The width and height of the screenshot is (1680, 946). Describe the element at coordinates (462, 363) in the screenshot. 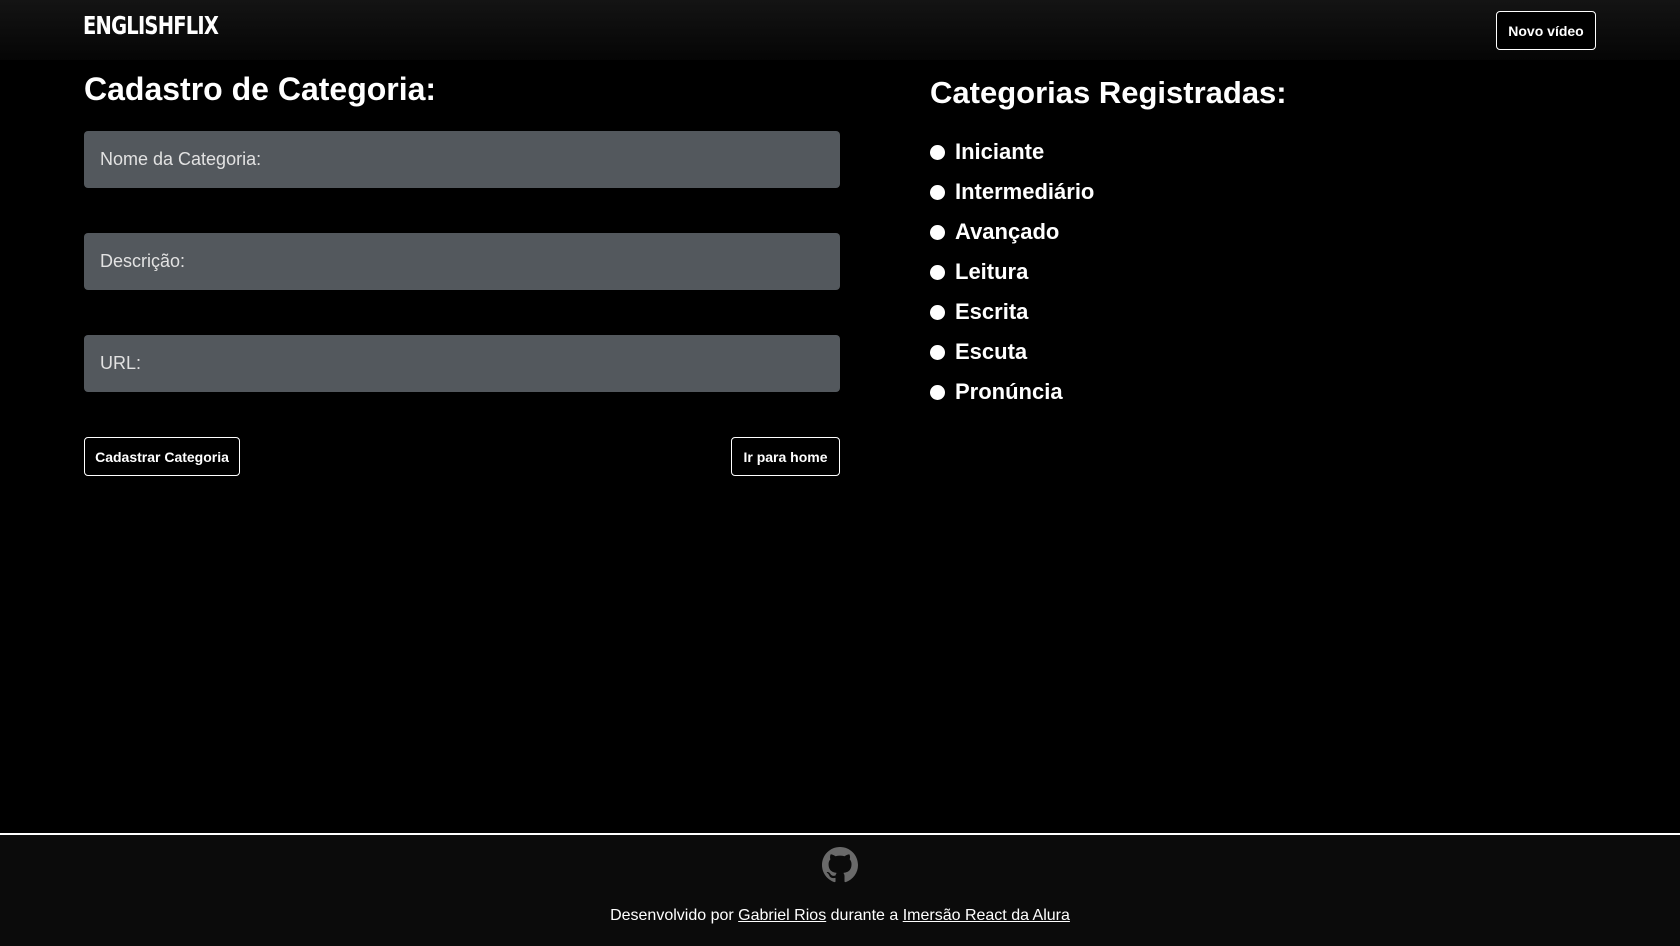

I see `url-input` at that location.